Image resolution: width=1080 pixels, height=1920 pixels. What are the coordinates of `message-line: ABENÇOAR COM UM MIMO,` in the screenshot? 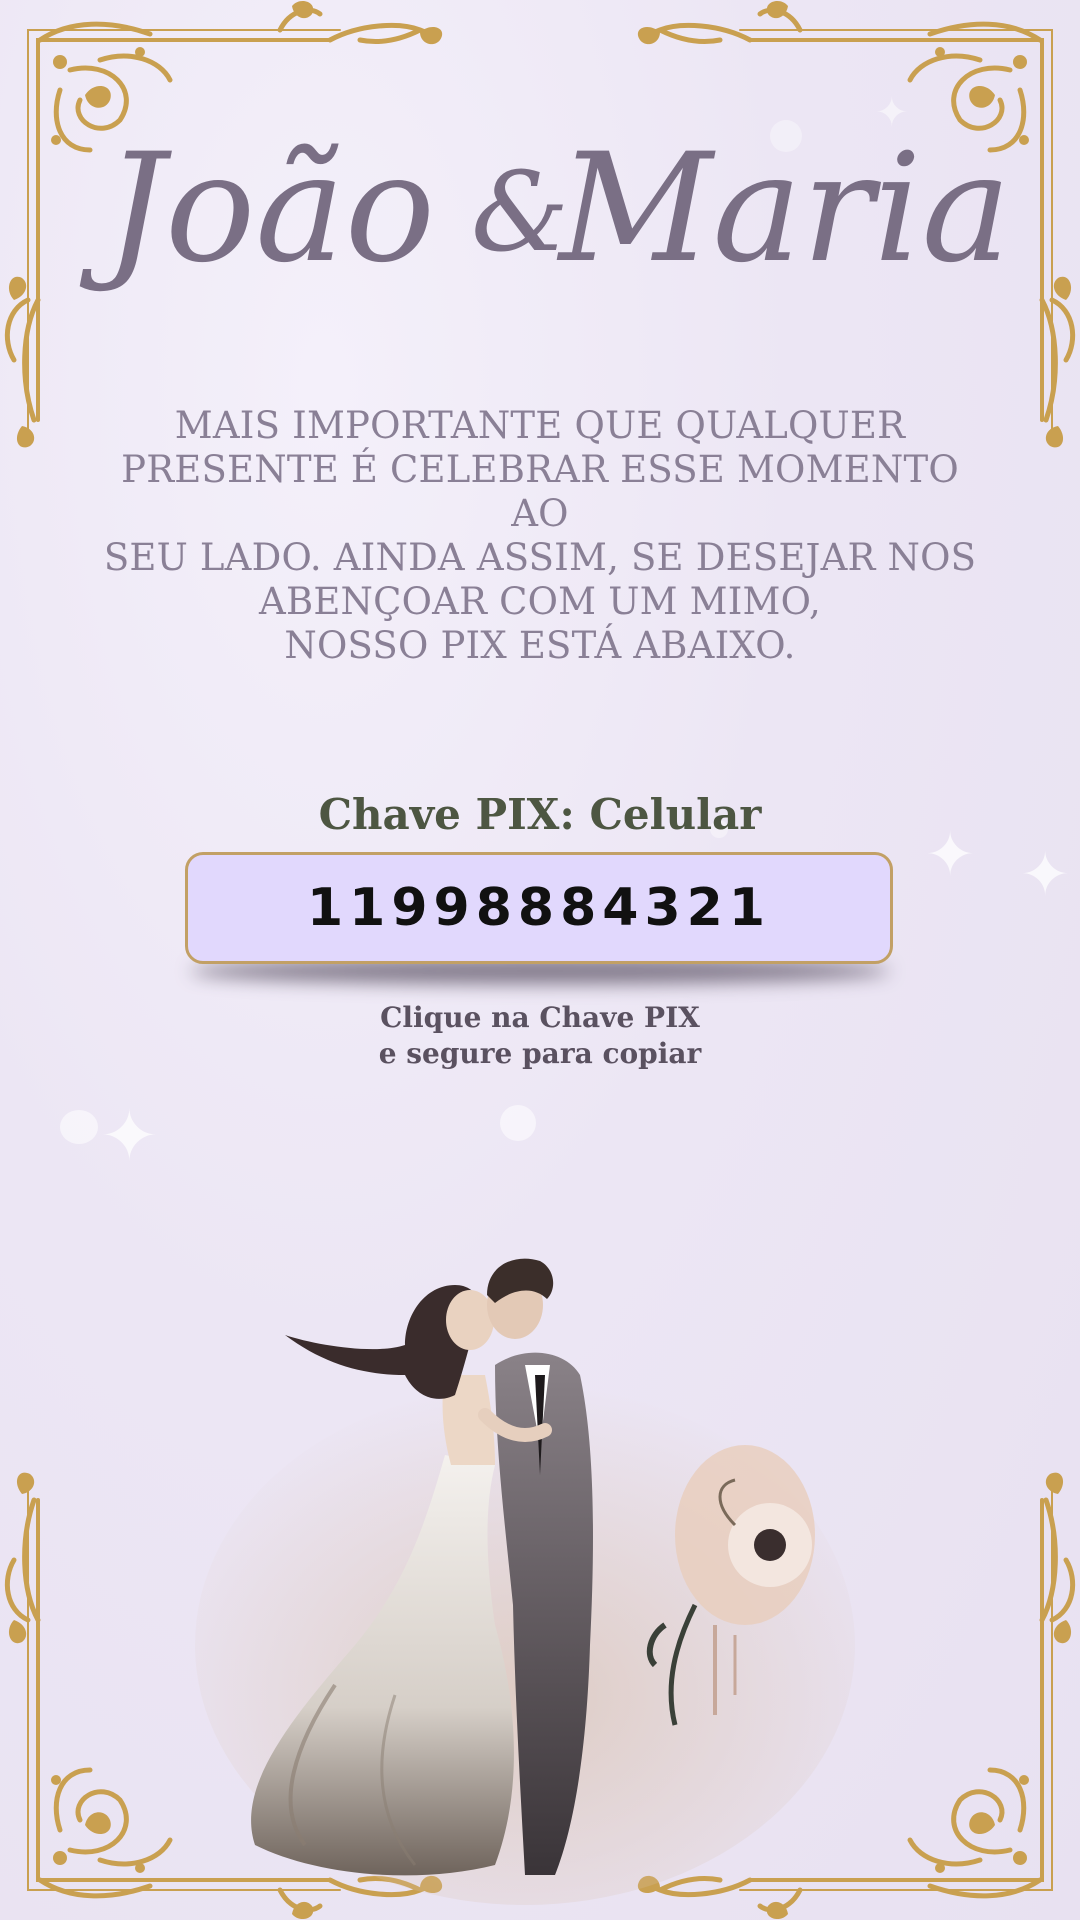 It's located at (540, 601).